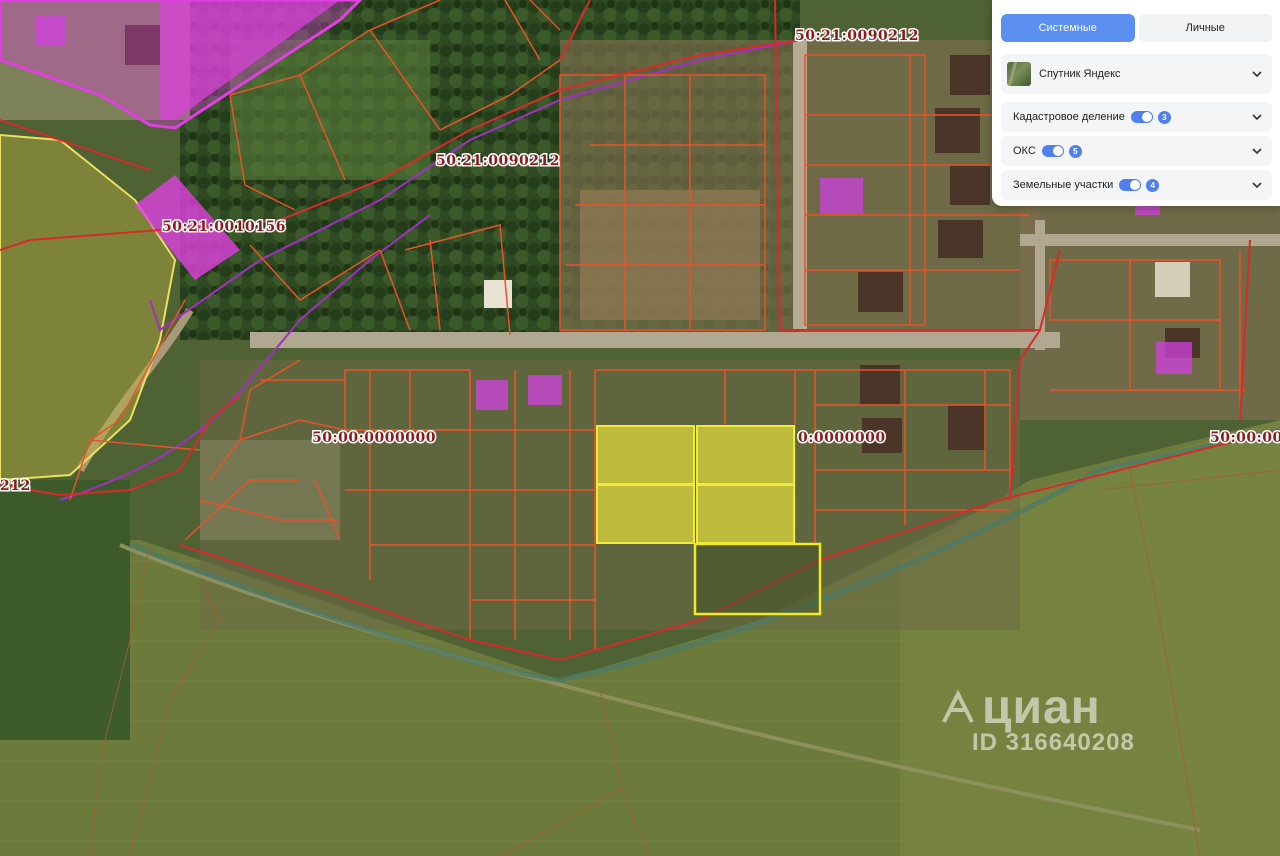 The image size is (1280, 856). What do you see at coordinates (1136, 28) in the screenshot?
I see `layer-tabs: Системные Личные` at bounding box center [1136, 28].